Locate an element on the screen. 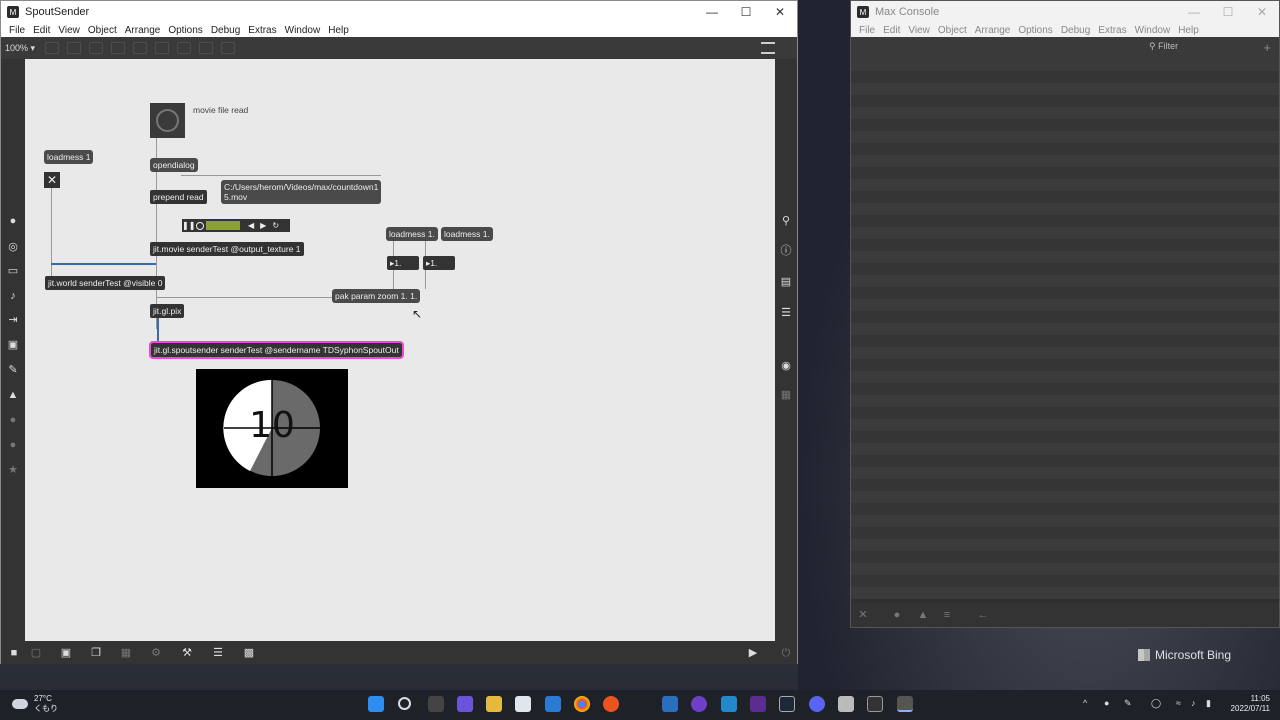  presentation-mode-icon: ▣ is located at coordinates (66, 653).